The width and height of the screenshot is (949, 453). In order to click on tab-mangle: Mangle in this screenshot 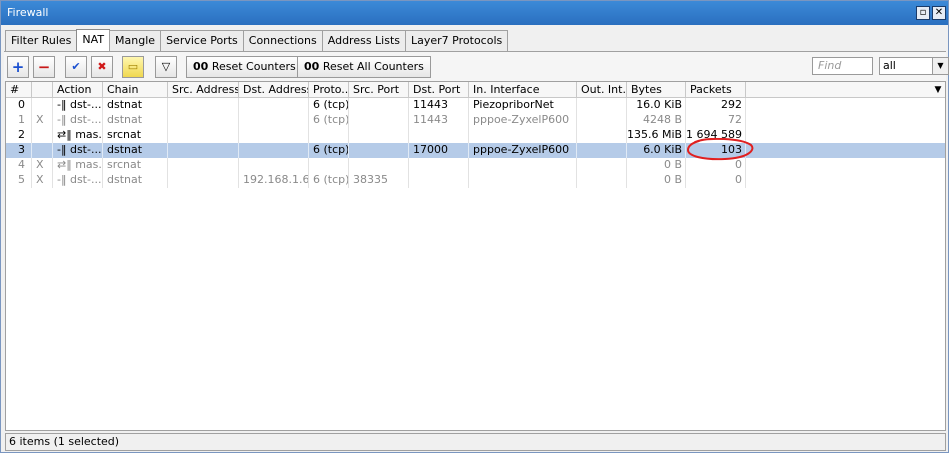, I will do `click(135, 40)`.